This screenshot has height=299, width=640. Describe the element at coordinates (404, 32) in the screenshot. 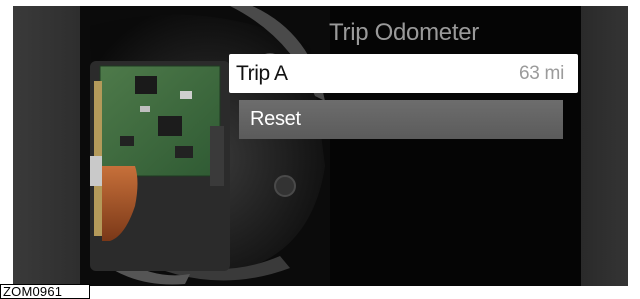

I see `menu-title: Trip Odometer` at that location.